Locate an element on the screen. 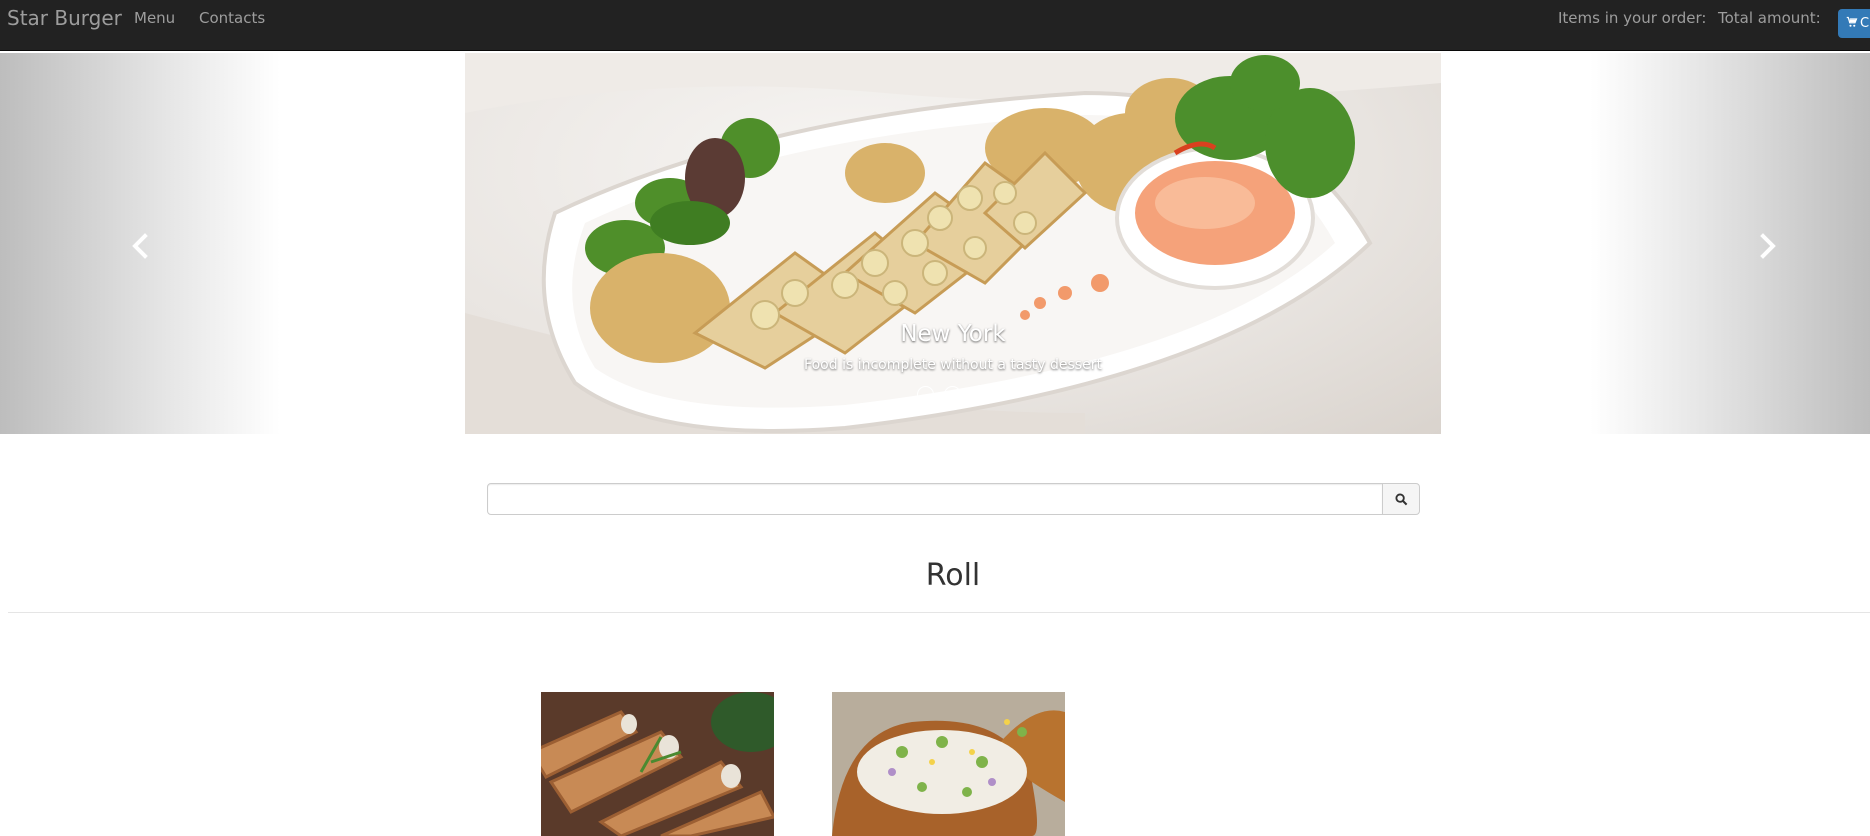 The height and width of the screenshot is (836, 1870). carousel-right-shade is located at coordinates (1730, 243).